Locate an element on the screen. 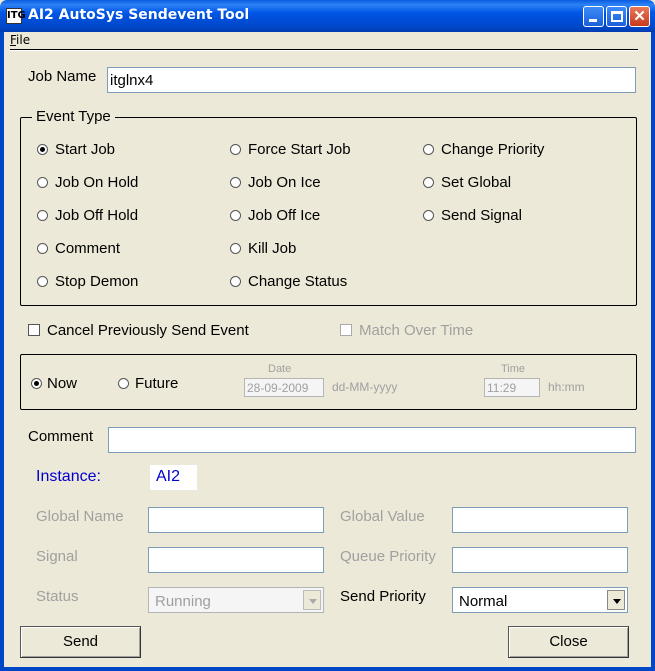 The height and width of the screenshot is (671, 655). job-name-input: itglnx4 is located at coordinates (371, 80).